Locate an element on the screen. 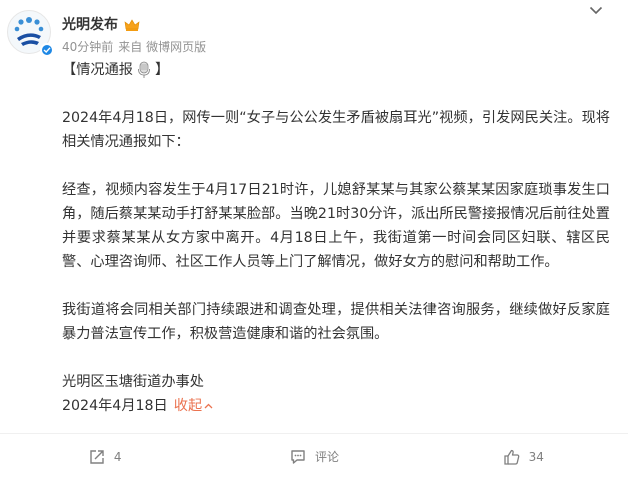 The width and height of the screenshot is (628, 479). author-name: 光明发布 is located at coordinates (90, 24).